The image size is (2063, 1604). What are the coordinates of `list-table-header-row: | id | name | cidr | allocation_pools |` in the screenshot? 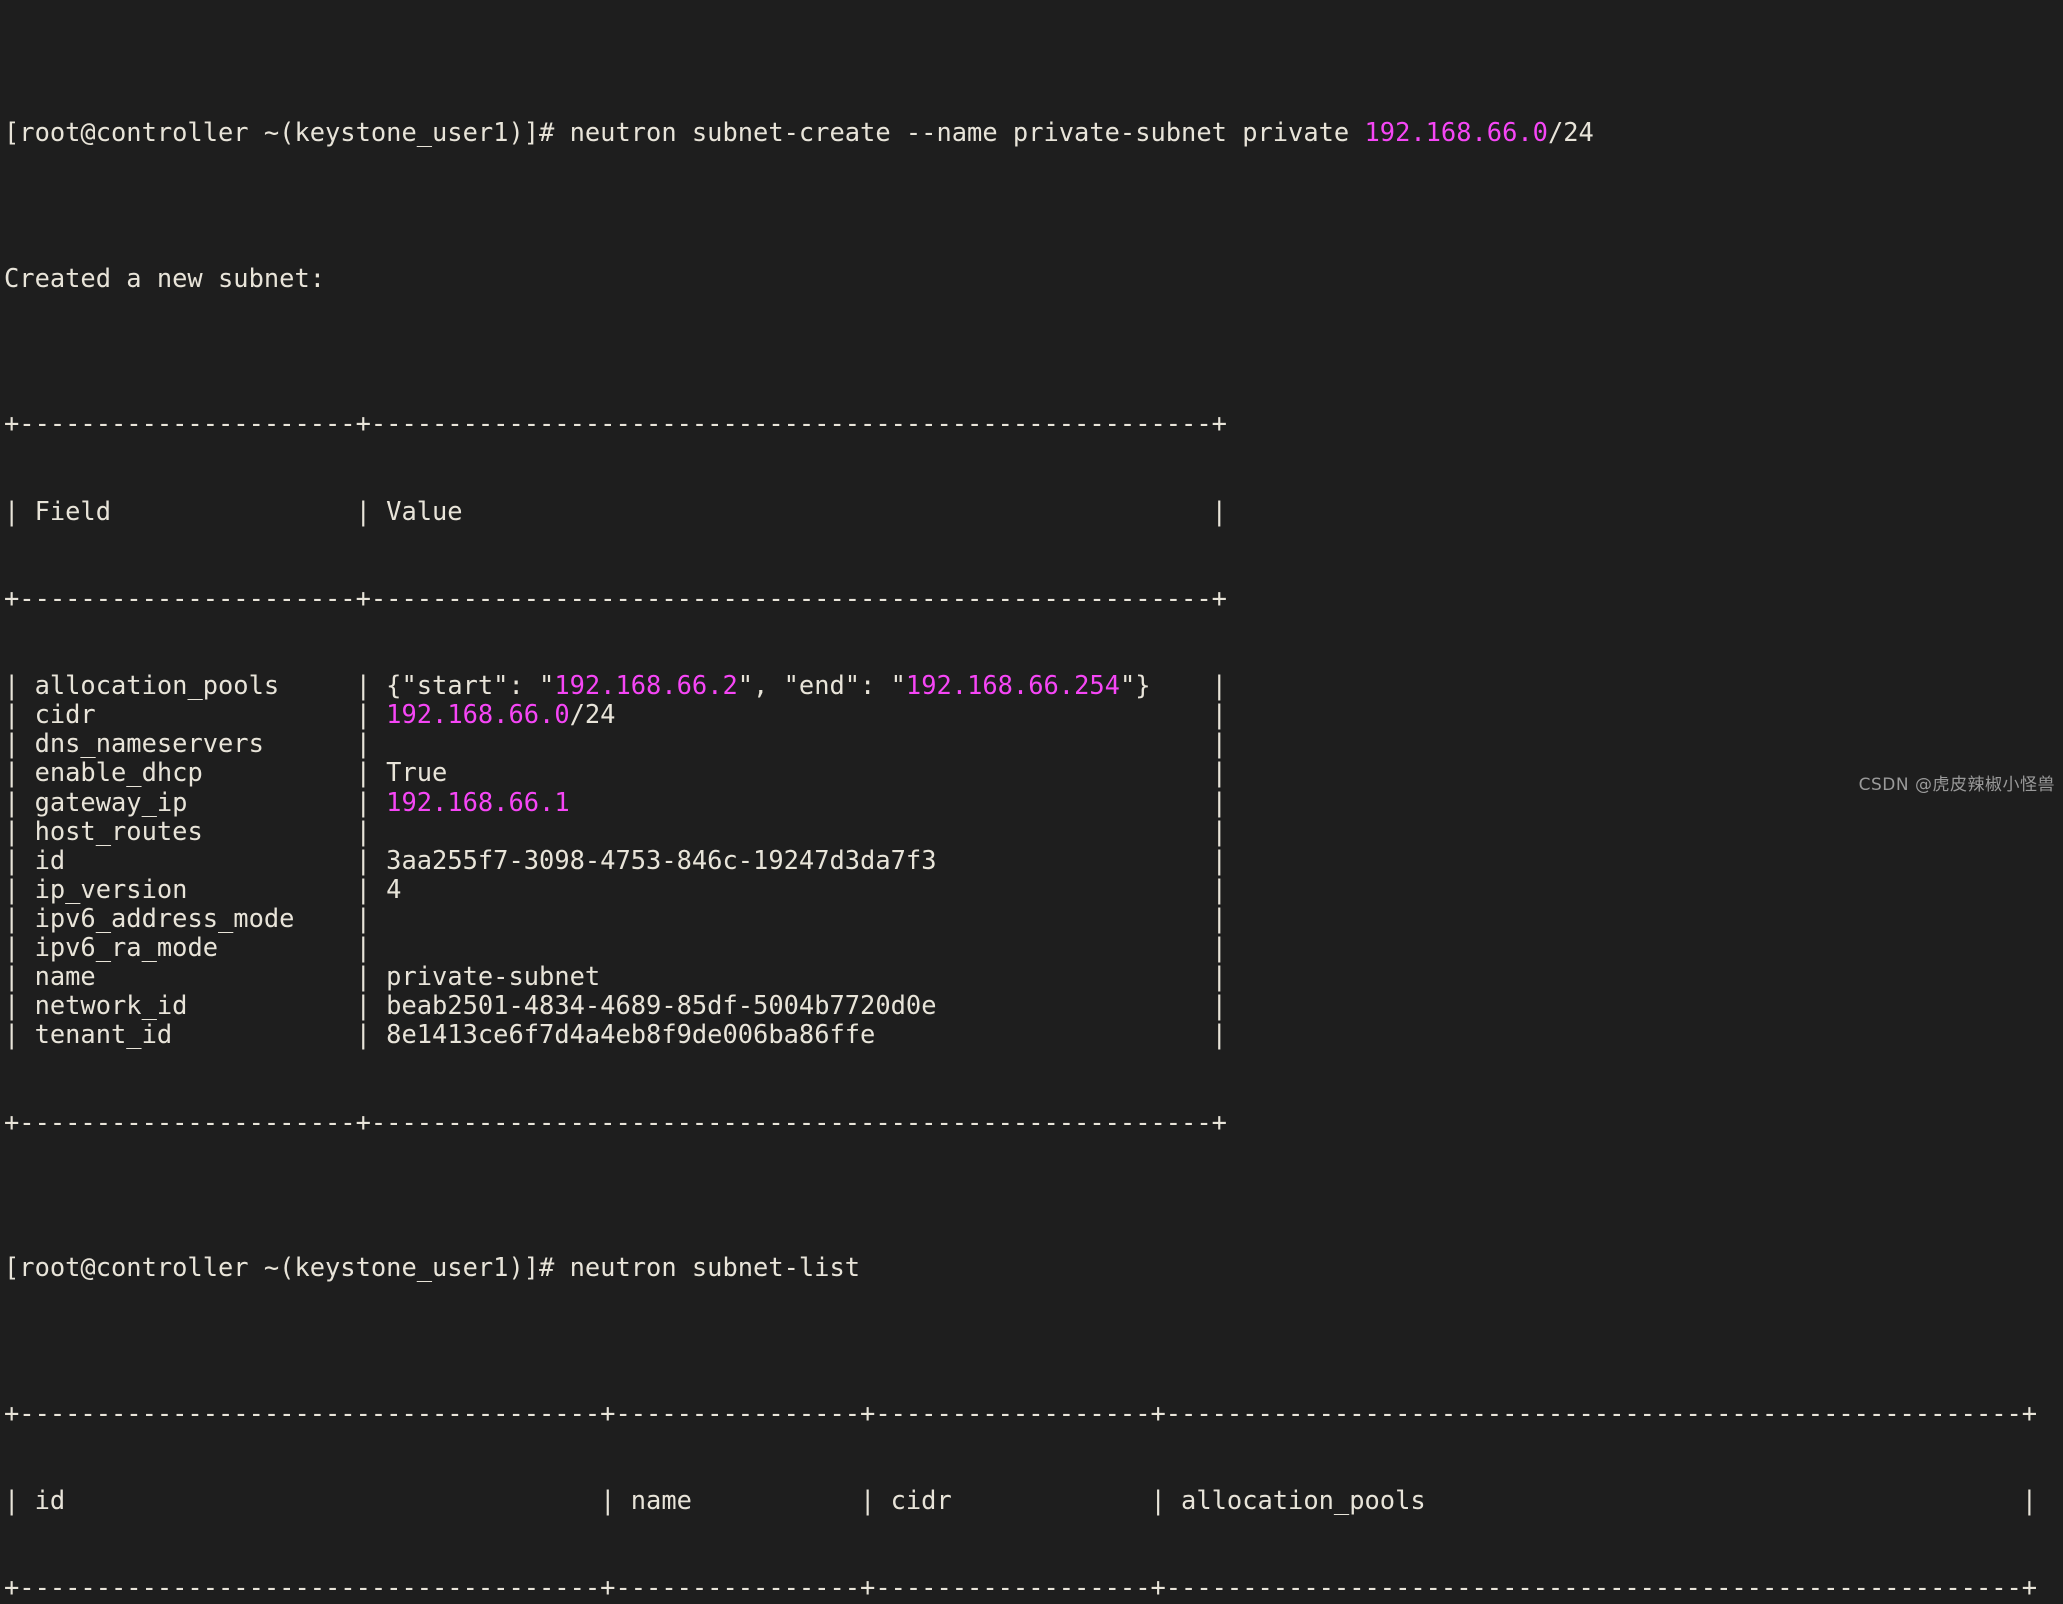 It's located at (1033, 1499).